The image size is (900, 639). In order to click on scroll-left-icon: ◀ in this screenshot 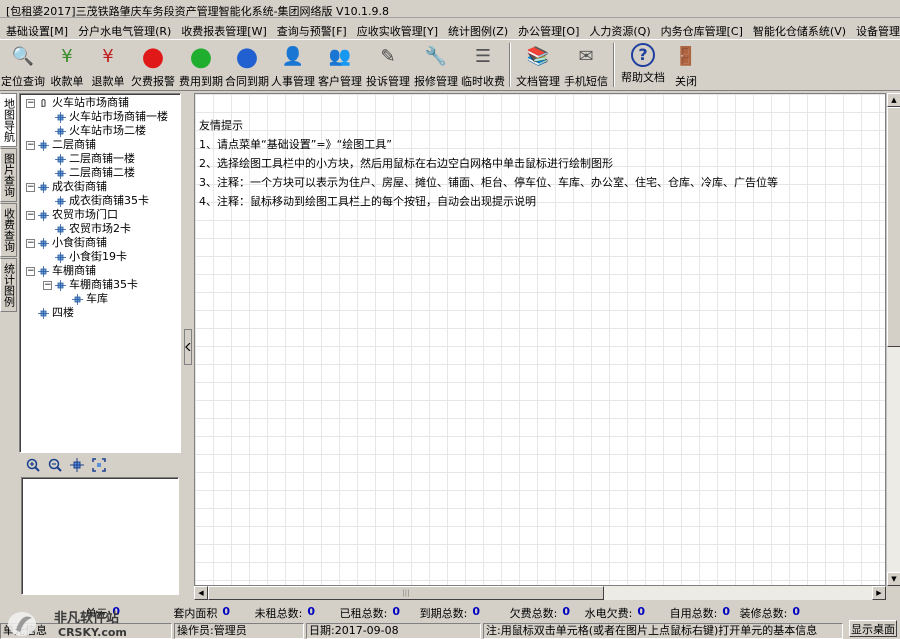, I will do `click(201, 593)`.